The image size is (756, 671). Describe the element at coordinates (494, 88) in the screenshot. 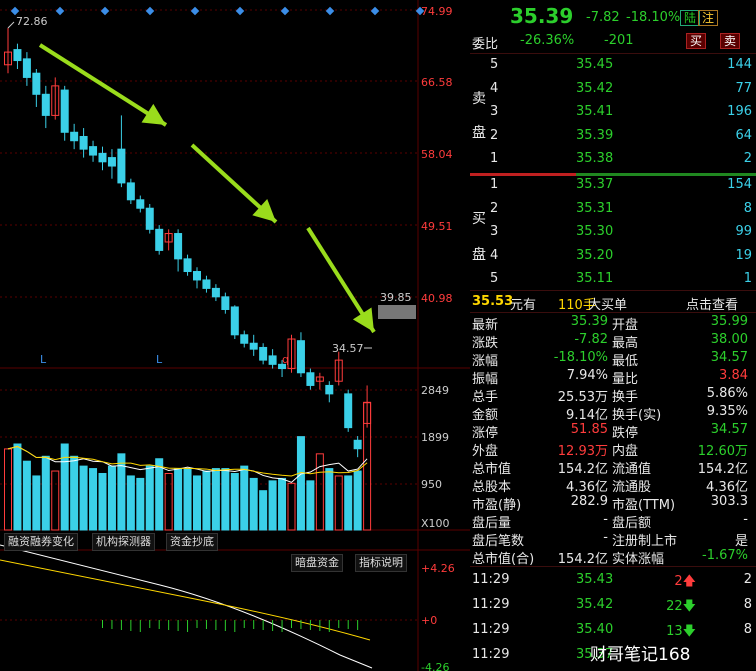

I see `ask-level: 4` at that location.